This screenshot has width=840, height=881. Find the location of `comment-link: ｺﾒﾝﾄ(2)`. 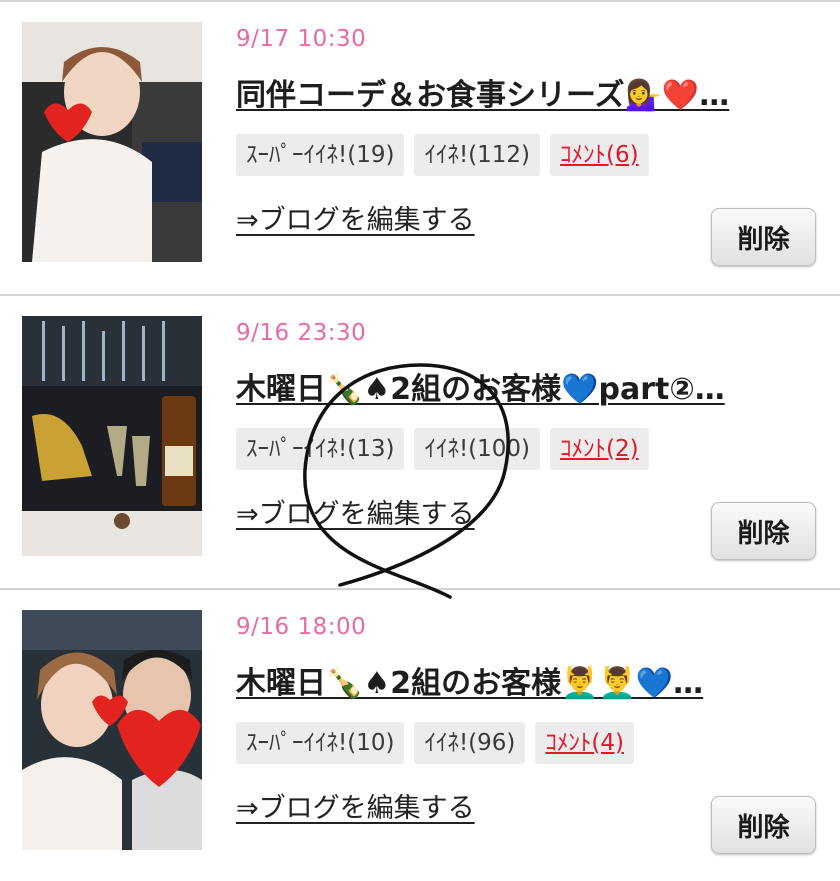

comment-link: ｺﾒﾝﾄ(2) is located at coordinates (599, 449).